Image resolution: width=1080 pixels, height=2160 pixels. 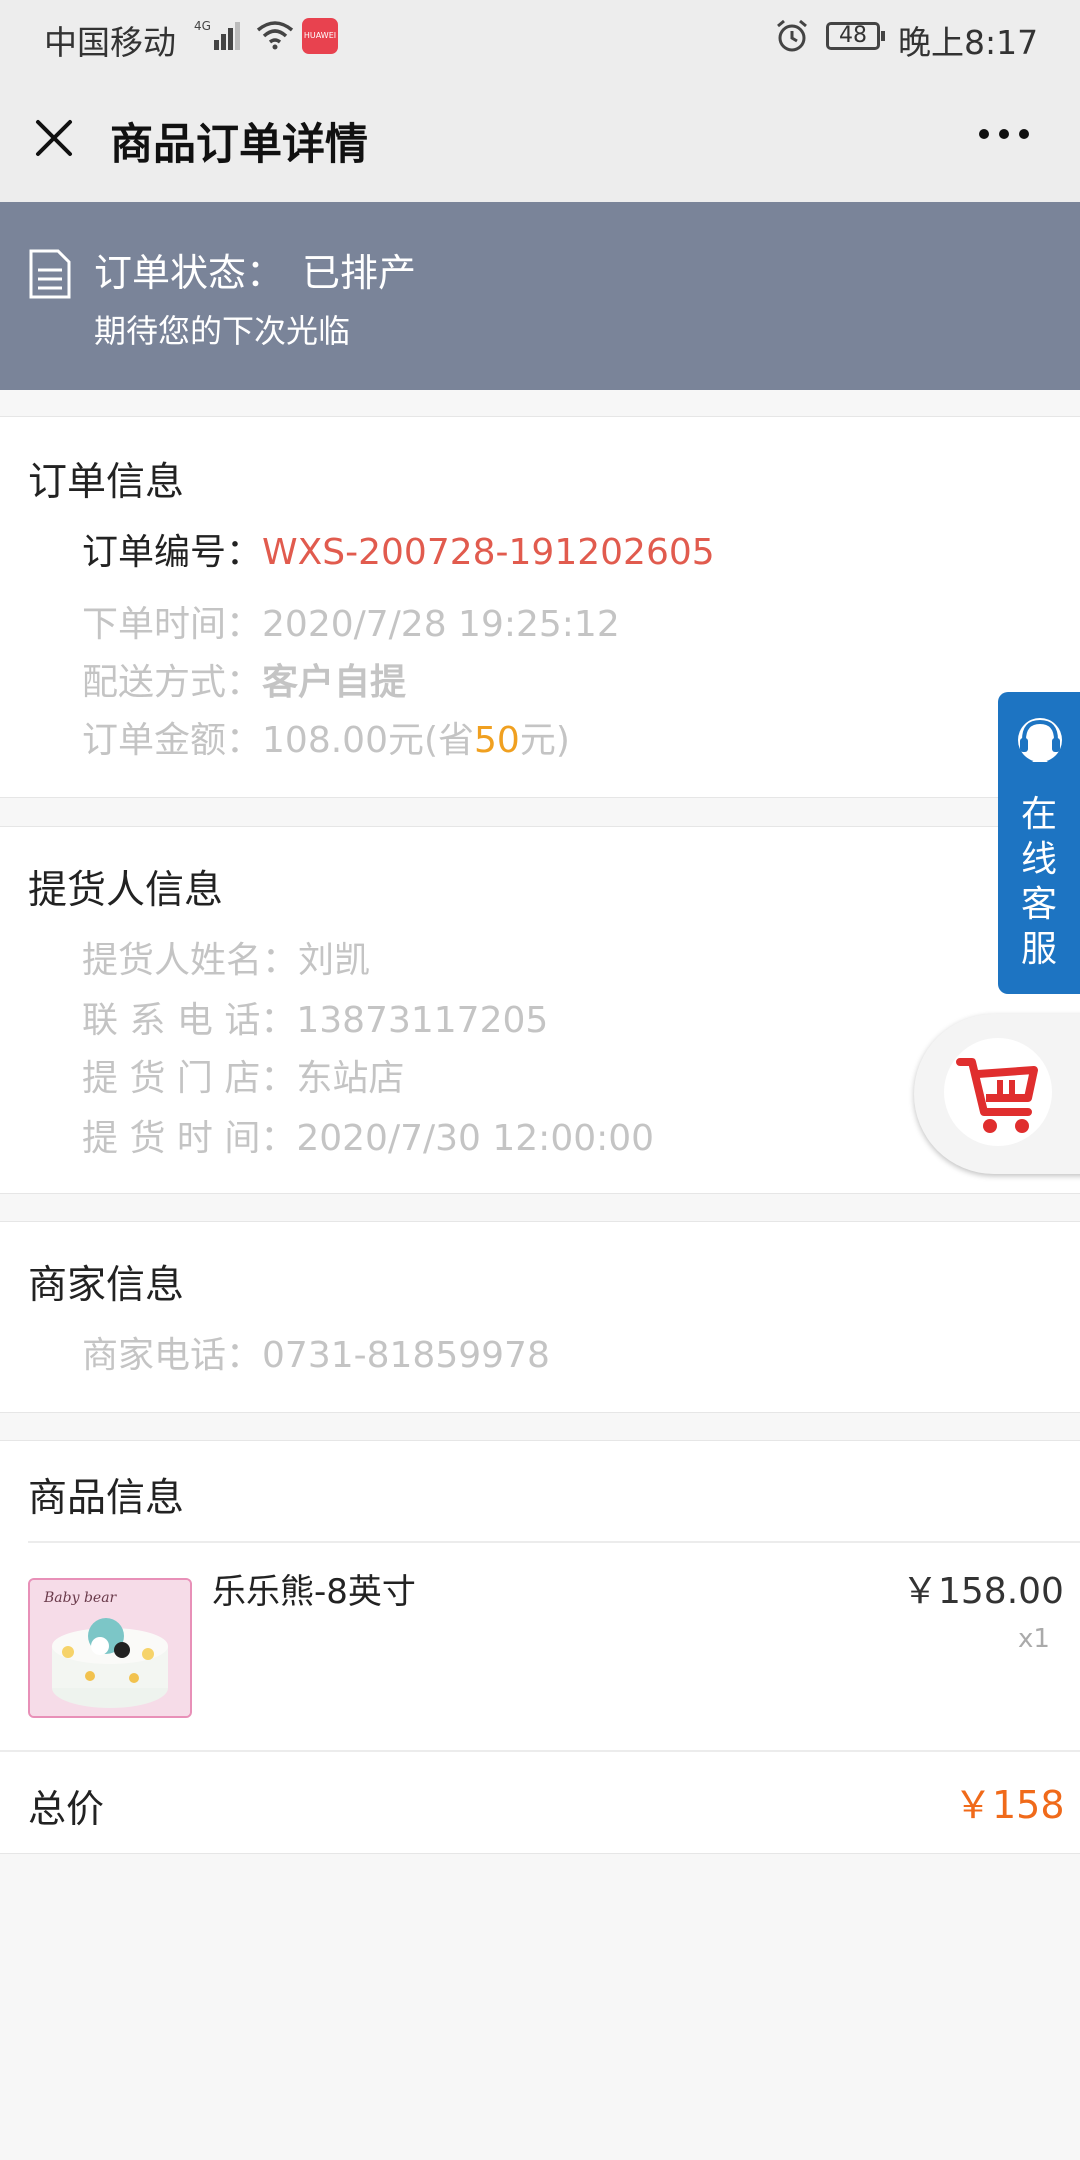 What do you see at coordinates (540, 36) in the screenshot?
I see `status-bar: 中国移动 4G HUAWEI 48 晚上8:17` at bounding box center [540, 36].